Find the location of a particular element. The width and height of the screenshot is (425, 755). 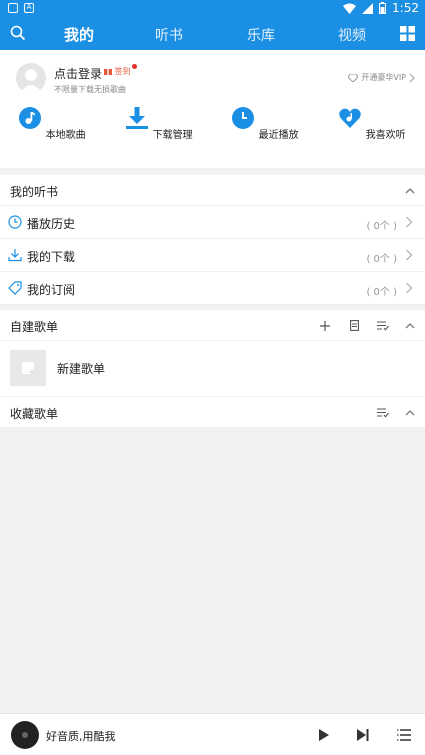

fav-playlists-header: 收藏歌单 is located at coordinates (212, 412).